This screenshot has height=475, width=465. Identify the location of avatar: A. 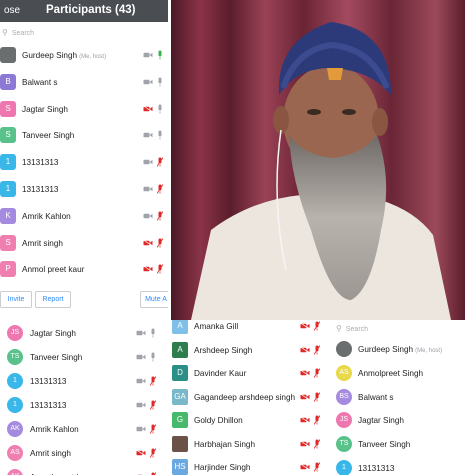
(180, 327).